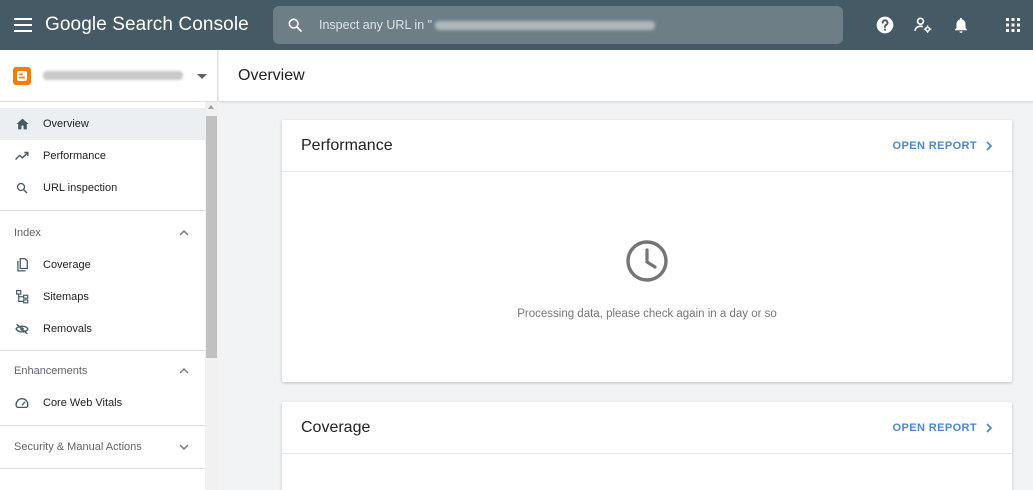  What do you see at coordinates (347, 145) in the screenshot?
I see `card-title: Performance` at bounding box center [347, 145].